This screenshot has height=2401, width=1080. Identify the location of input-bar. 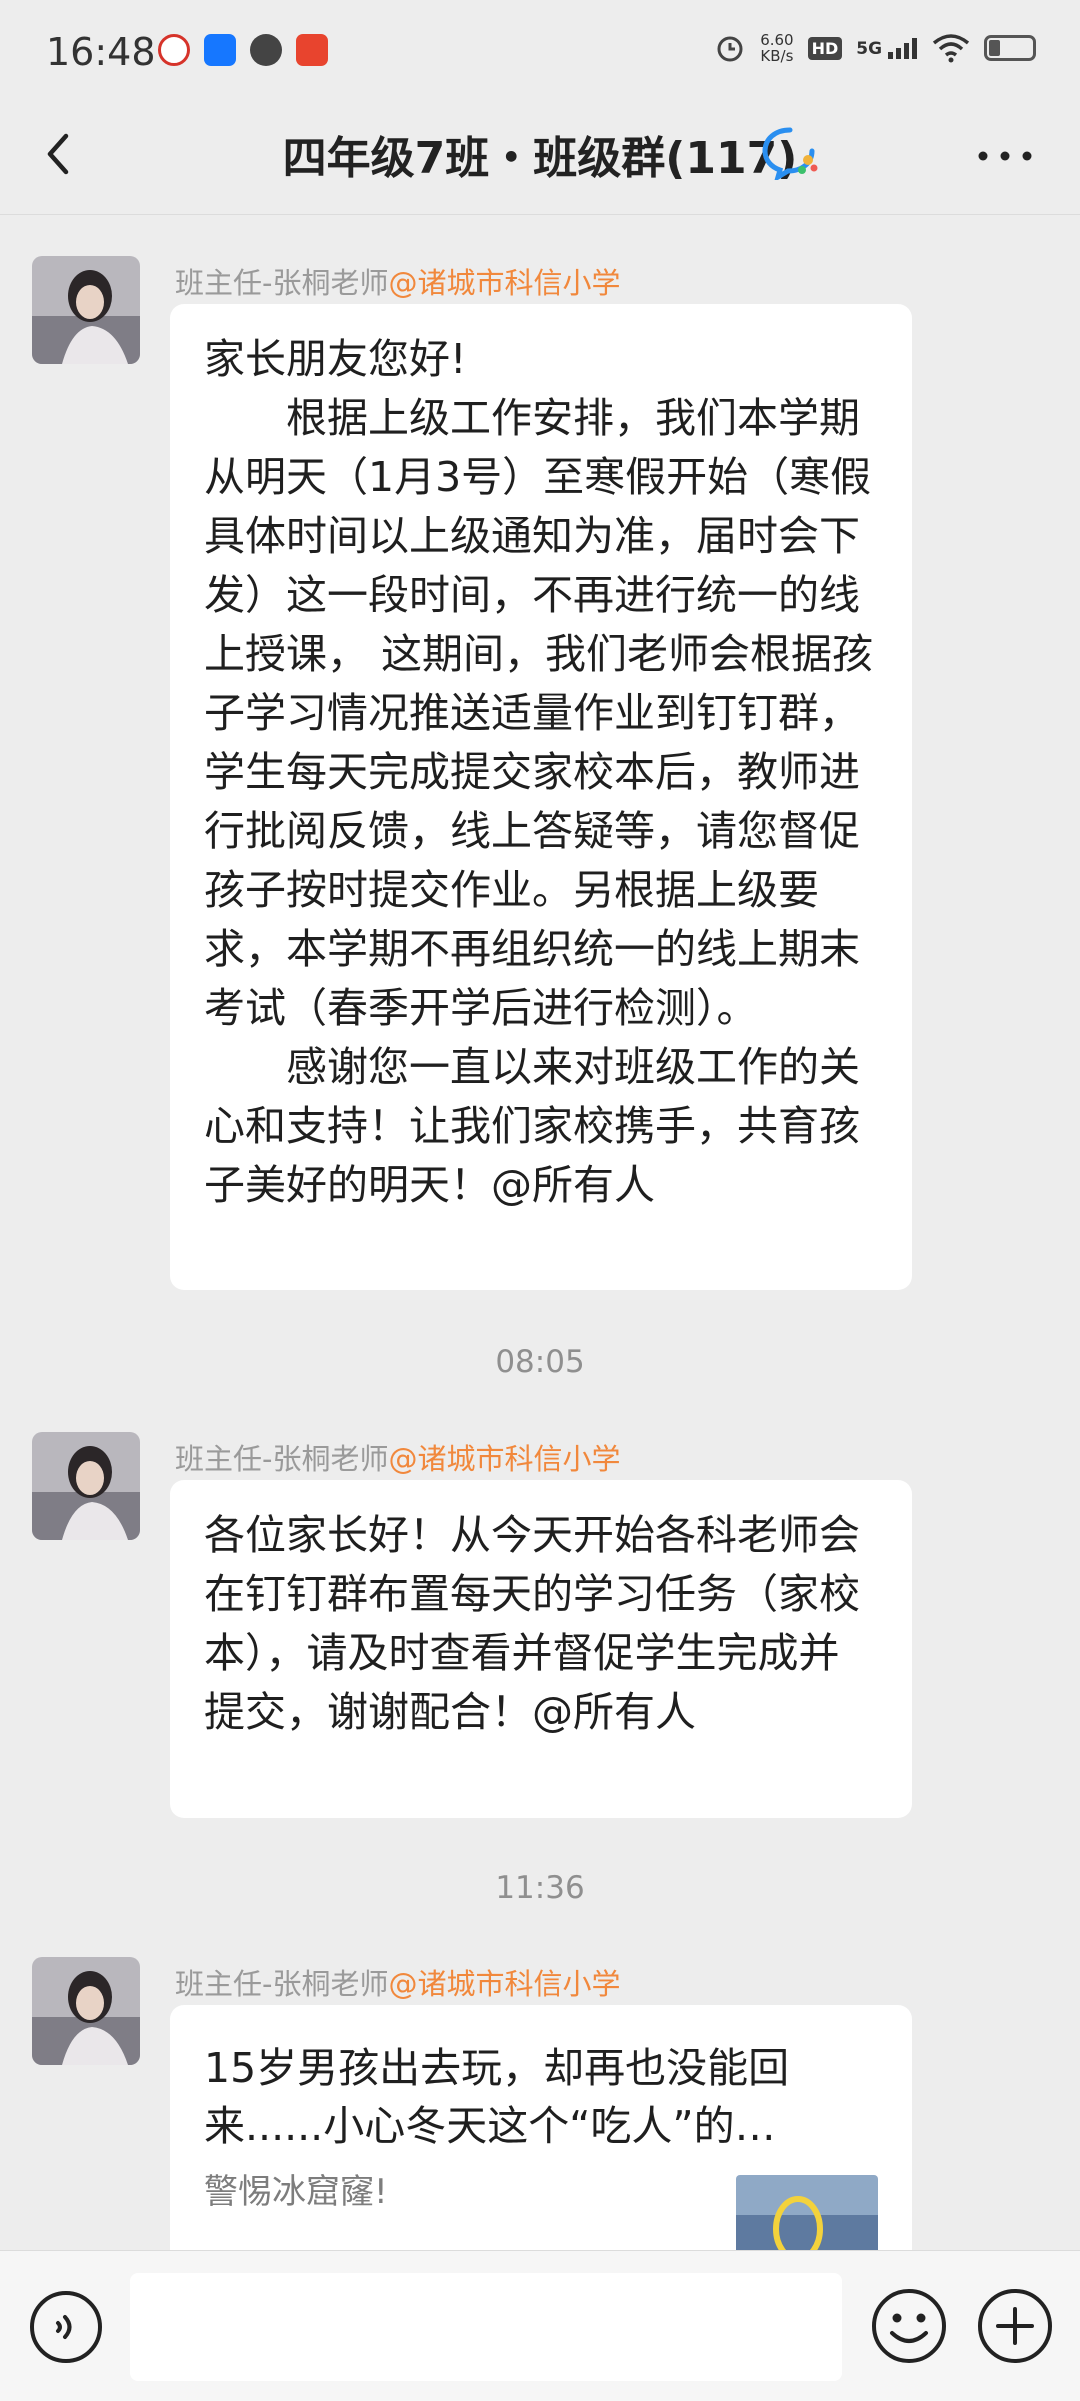
(540, 2325).